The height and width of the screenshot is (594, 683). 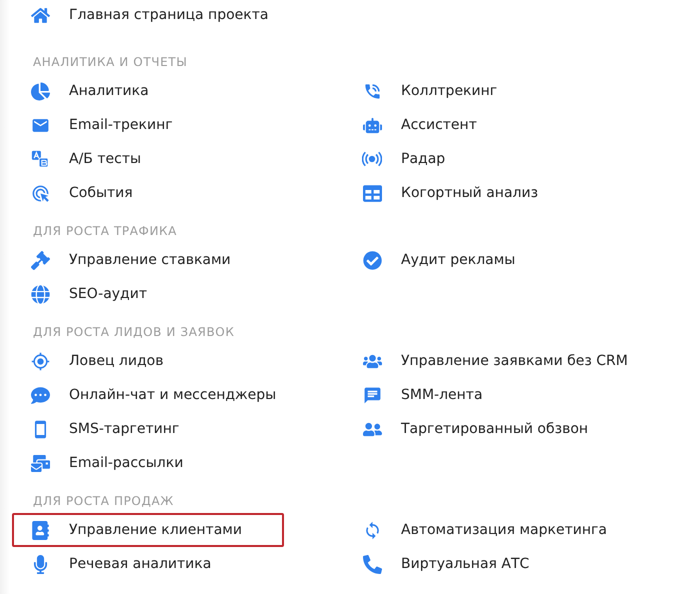 I want to click on menu-item: Управление заявками без CRM, so click(x=507, y=361).